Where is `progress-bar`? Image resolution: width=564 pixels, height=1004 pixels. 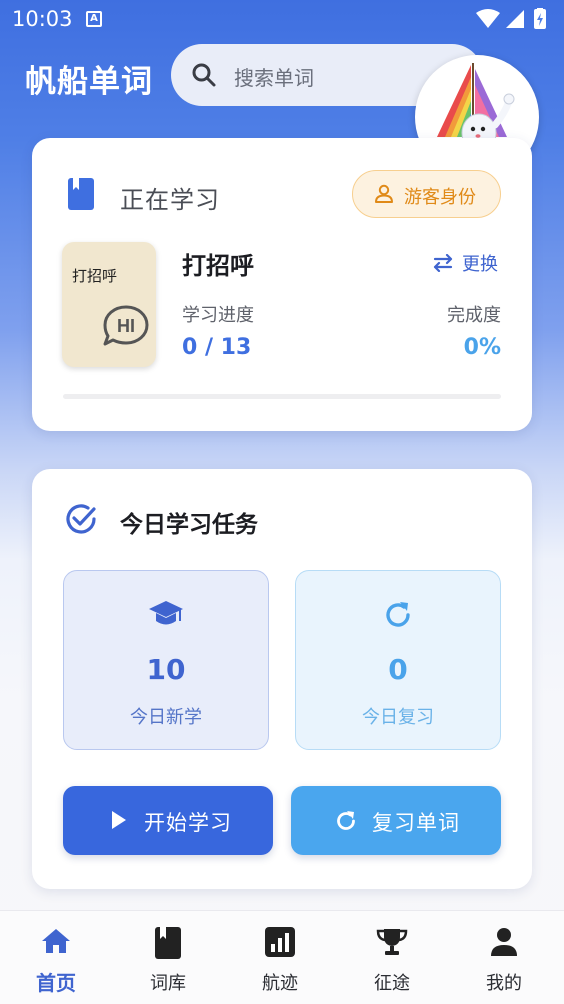
progress-bar is located at coordinates (282, 396).